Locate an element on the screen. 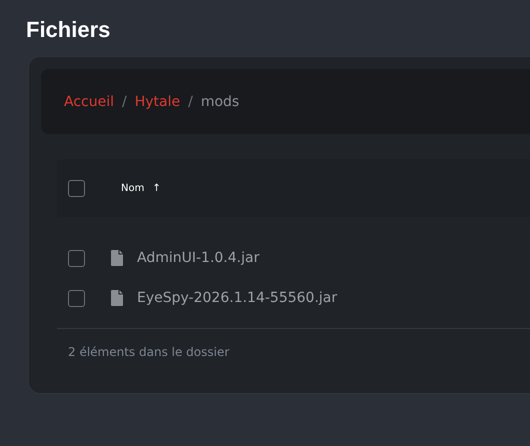 The width and height of the screenshot is (530, 446). breadcrumb-link: Accueil is located at coordinates (89, 102).